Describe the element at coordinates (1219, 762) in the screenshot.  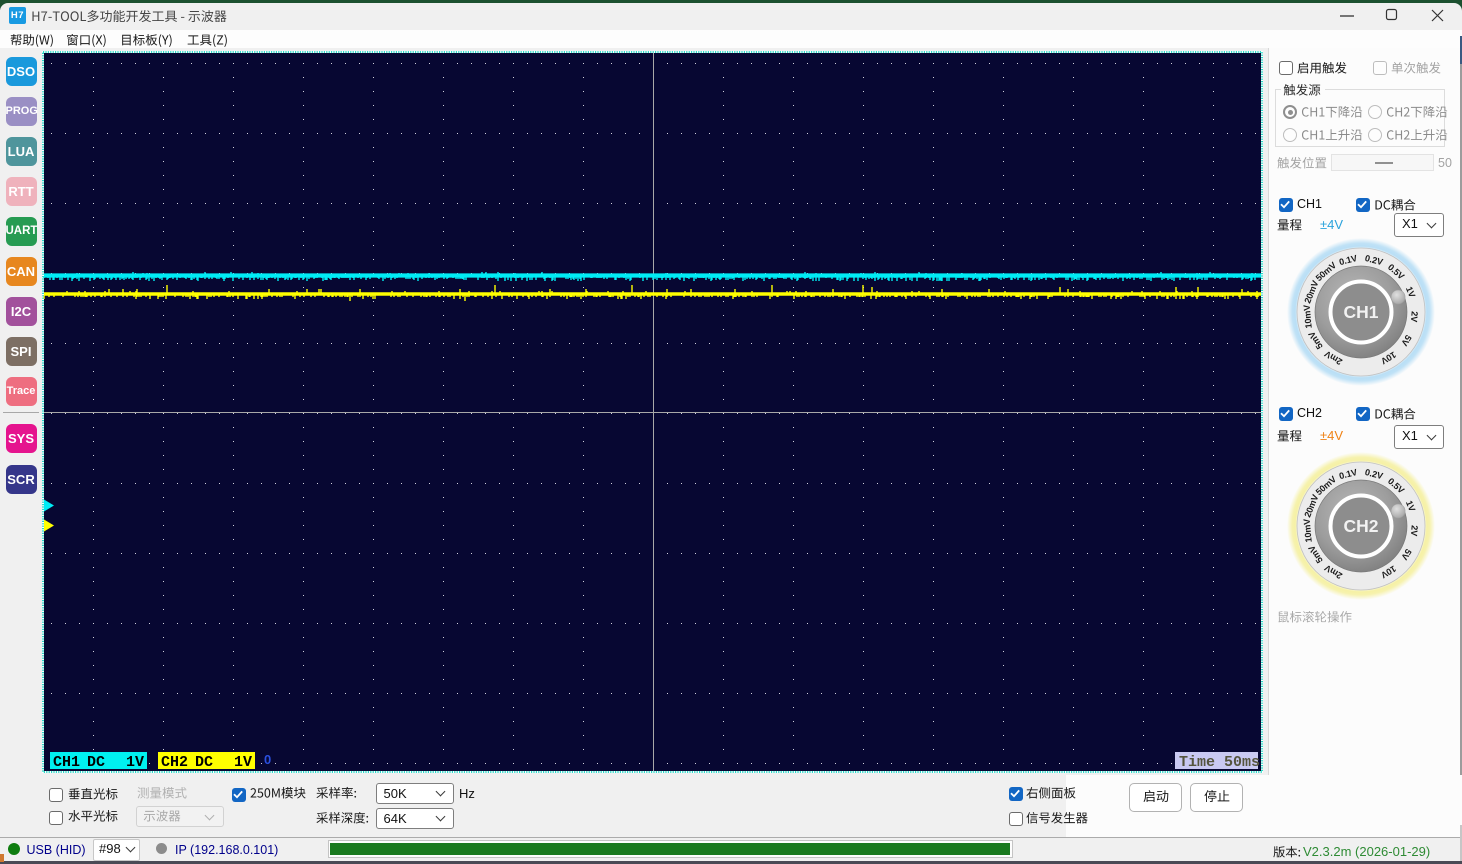
I see `svg-text:Time50ms: Time 50ms` at that location.